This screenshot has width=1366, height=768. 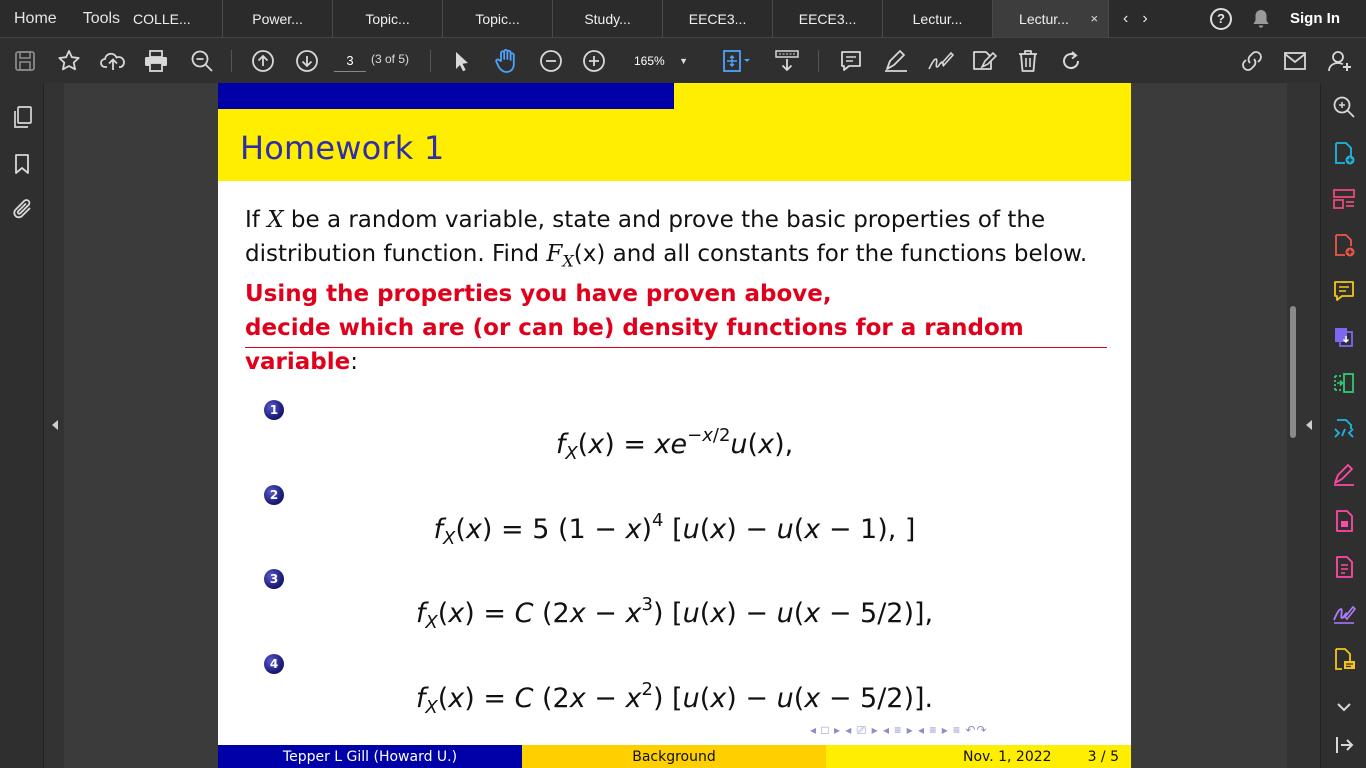 I want to click on add-user-icon, so click(x=1340, y=61).